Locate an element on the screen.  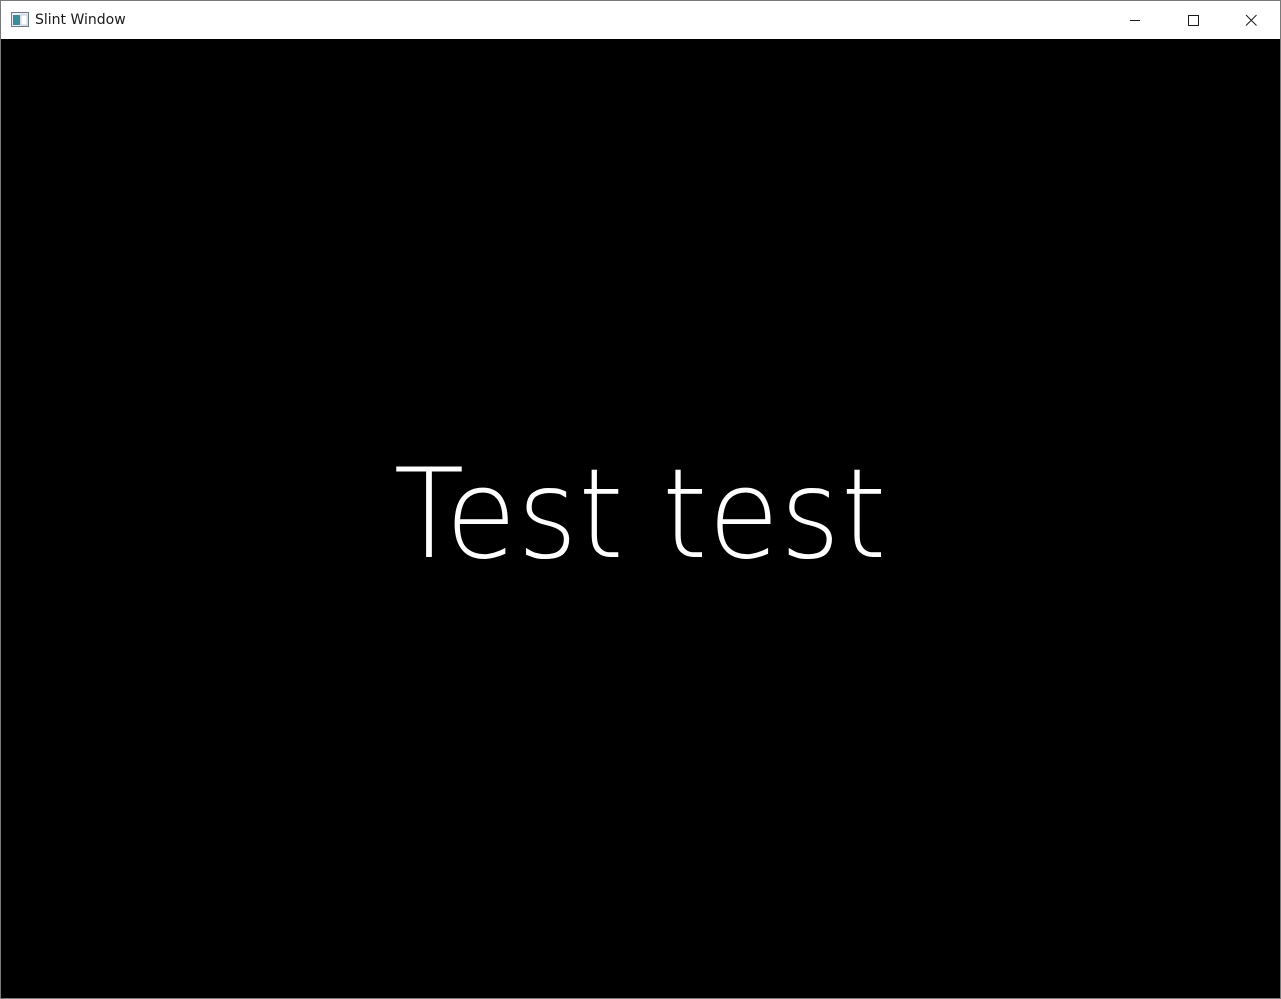
minimize-icon is located at coordinates (1135, 20).